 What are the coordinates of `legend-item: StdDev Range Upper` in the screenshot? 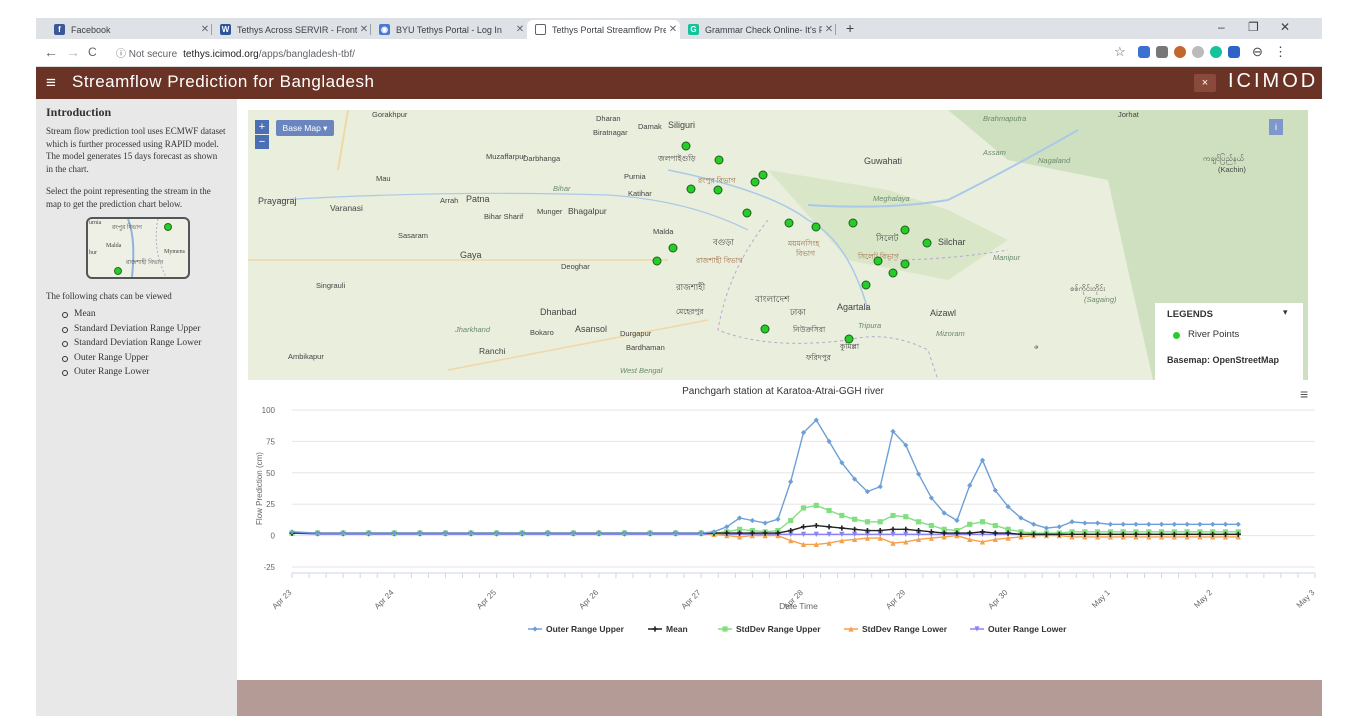 It's located at (778, 629).